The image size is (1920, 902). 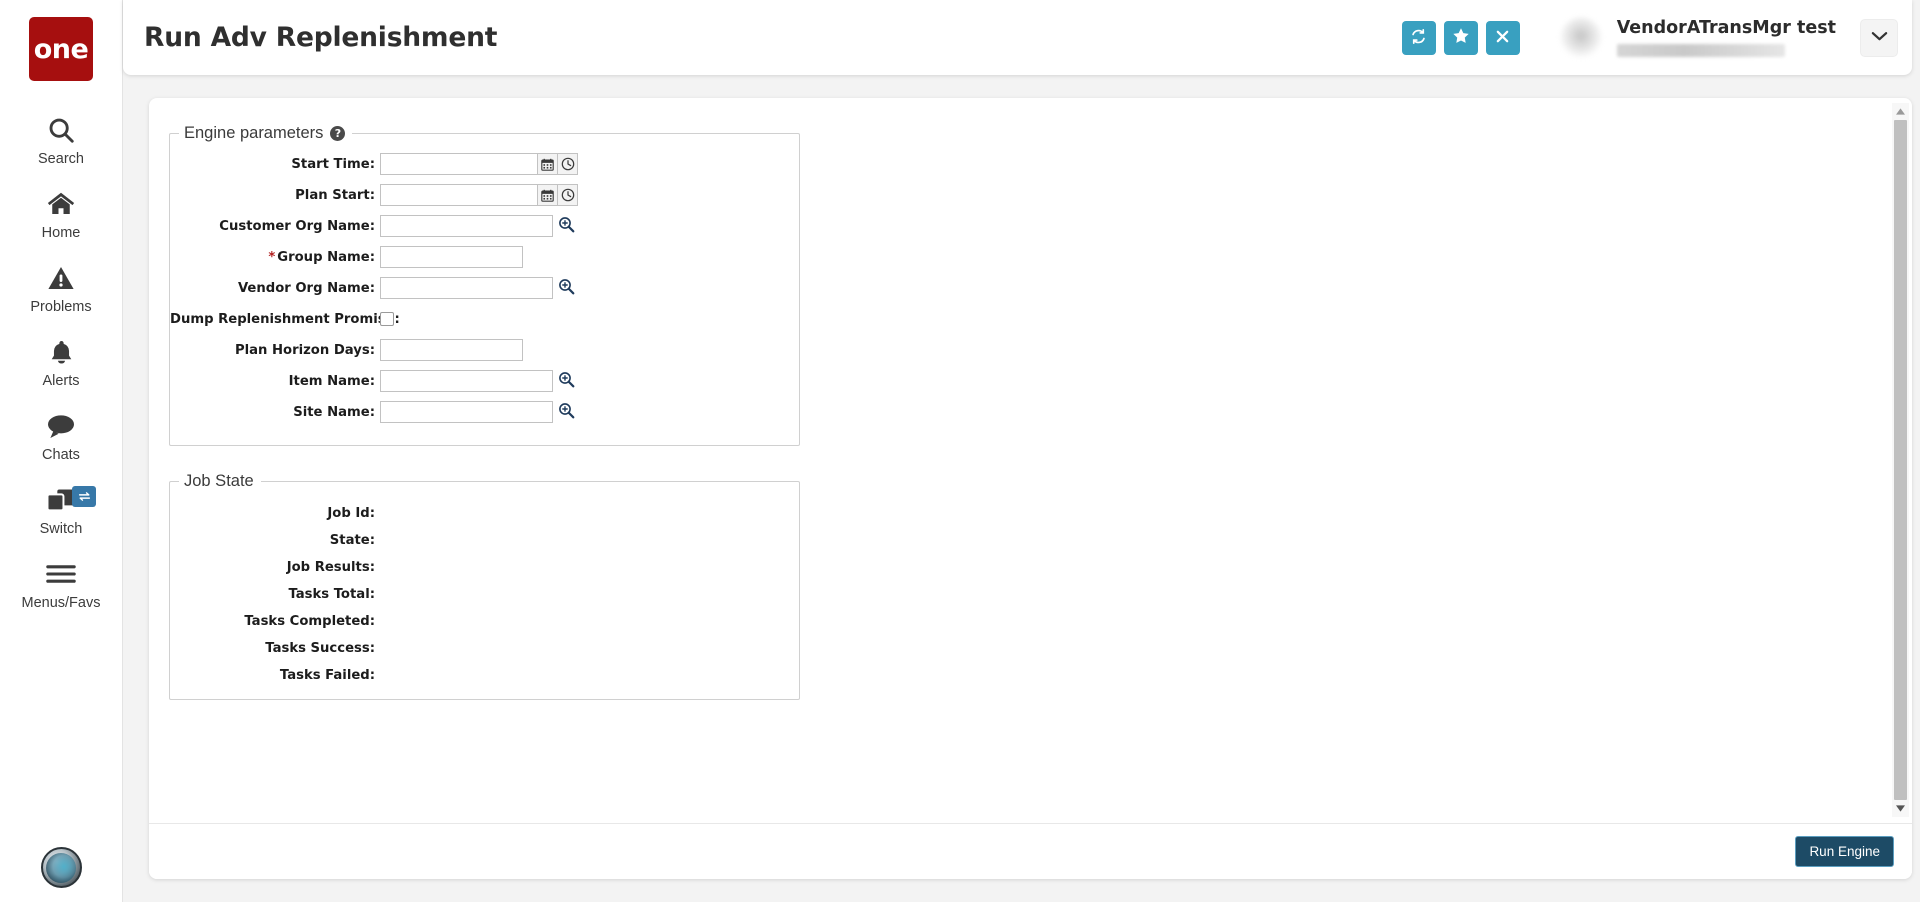 What do you see at coordinates (61, 159) in the screenshot?
I see `sidebar-item-label-search: Search` at bounding box center [61, 159].